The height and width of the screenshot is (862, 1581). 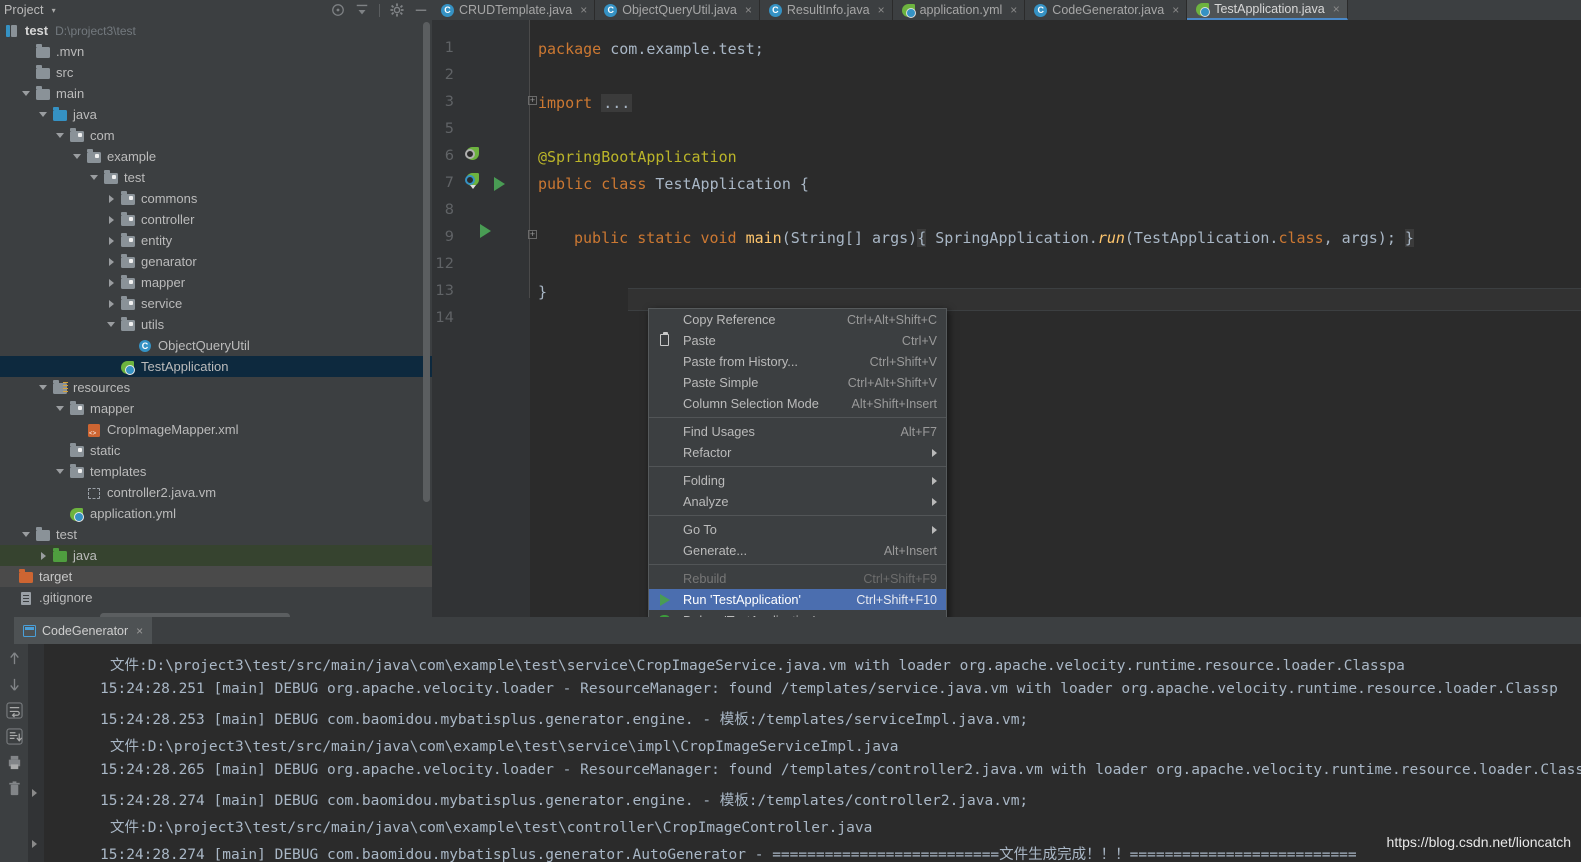 I want to click on menu-item: Generate... Alt+Insert, so click(x=797, y=550).